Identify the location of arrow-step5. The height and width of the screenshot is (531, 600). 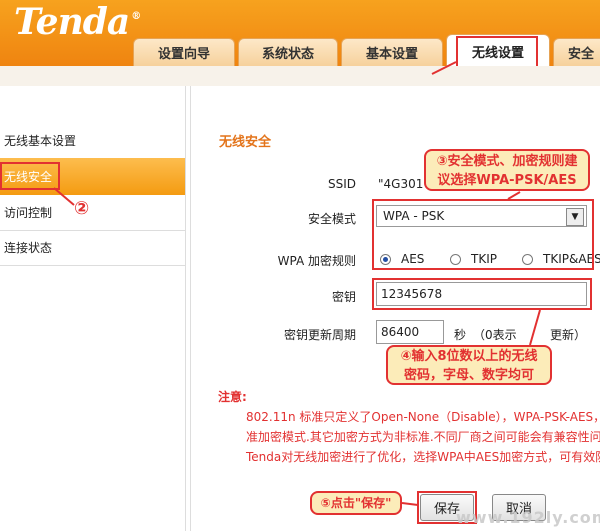
(410, 504).